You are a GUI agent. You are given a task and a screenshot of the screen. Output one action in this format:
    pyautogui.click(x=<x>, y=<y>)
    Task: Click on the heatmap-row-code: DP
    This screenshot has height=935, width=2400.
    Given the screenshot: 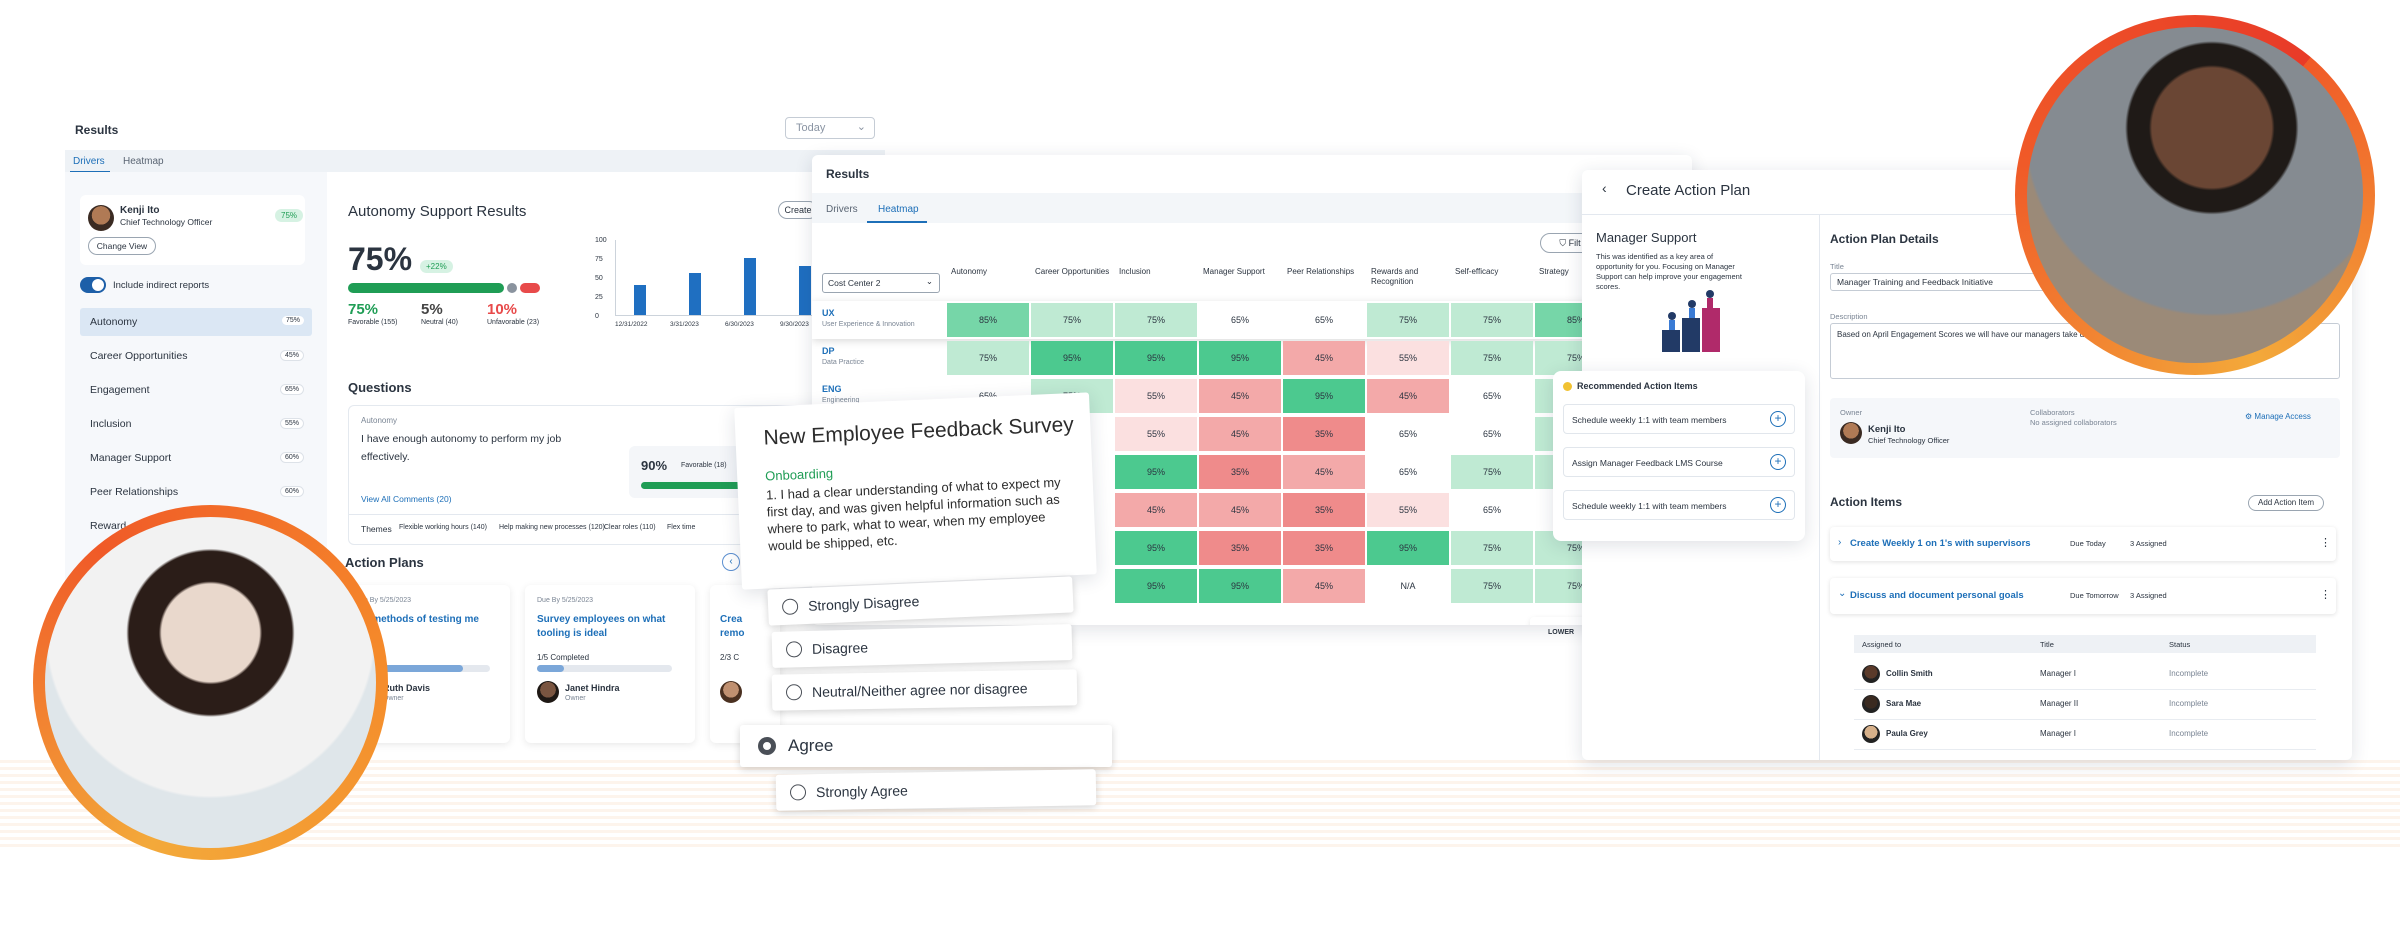 What is the action you would take?
    pyautogui.click(x=828, y=351)
    